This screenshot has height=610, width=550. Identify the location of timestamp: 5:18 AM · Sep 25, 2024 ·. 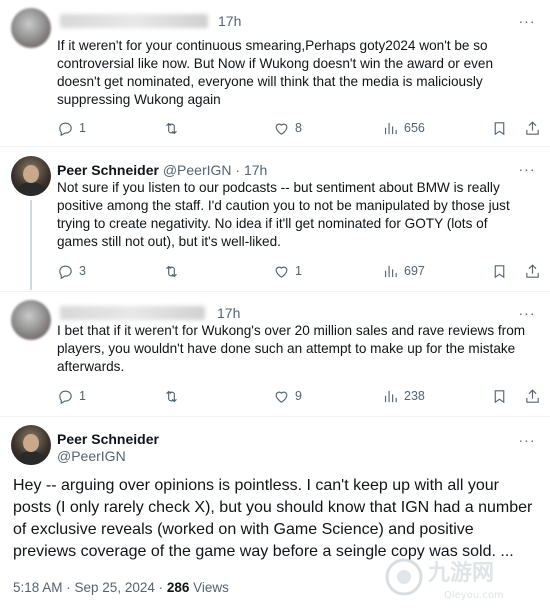
(90, 587).